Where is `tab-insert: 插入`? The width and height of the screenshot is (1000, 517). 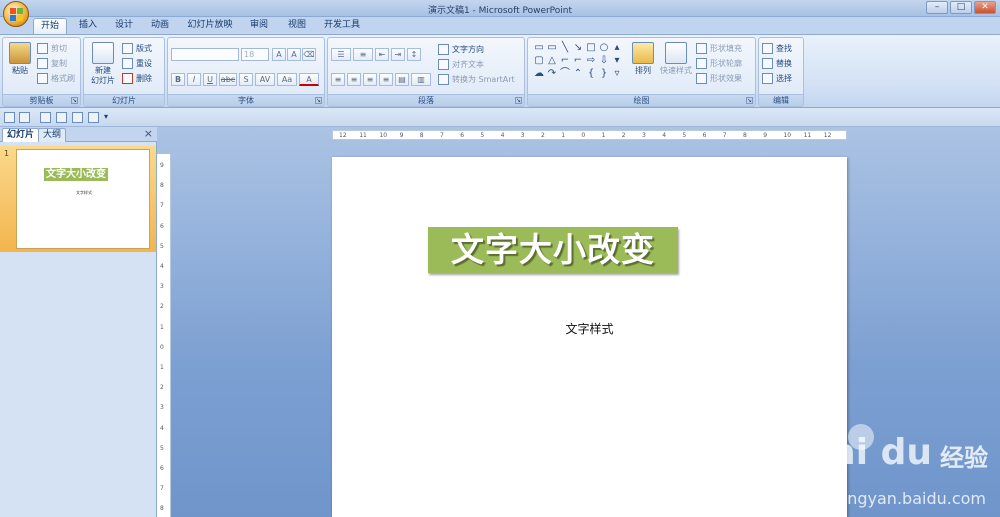 tab-insert: 插入 is located at coordinates (88, 26).